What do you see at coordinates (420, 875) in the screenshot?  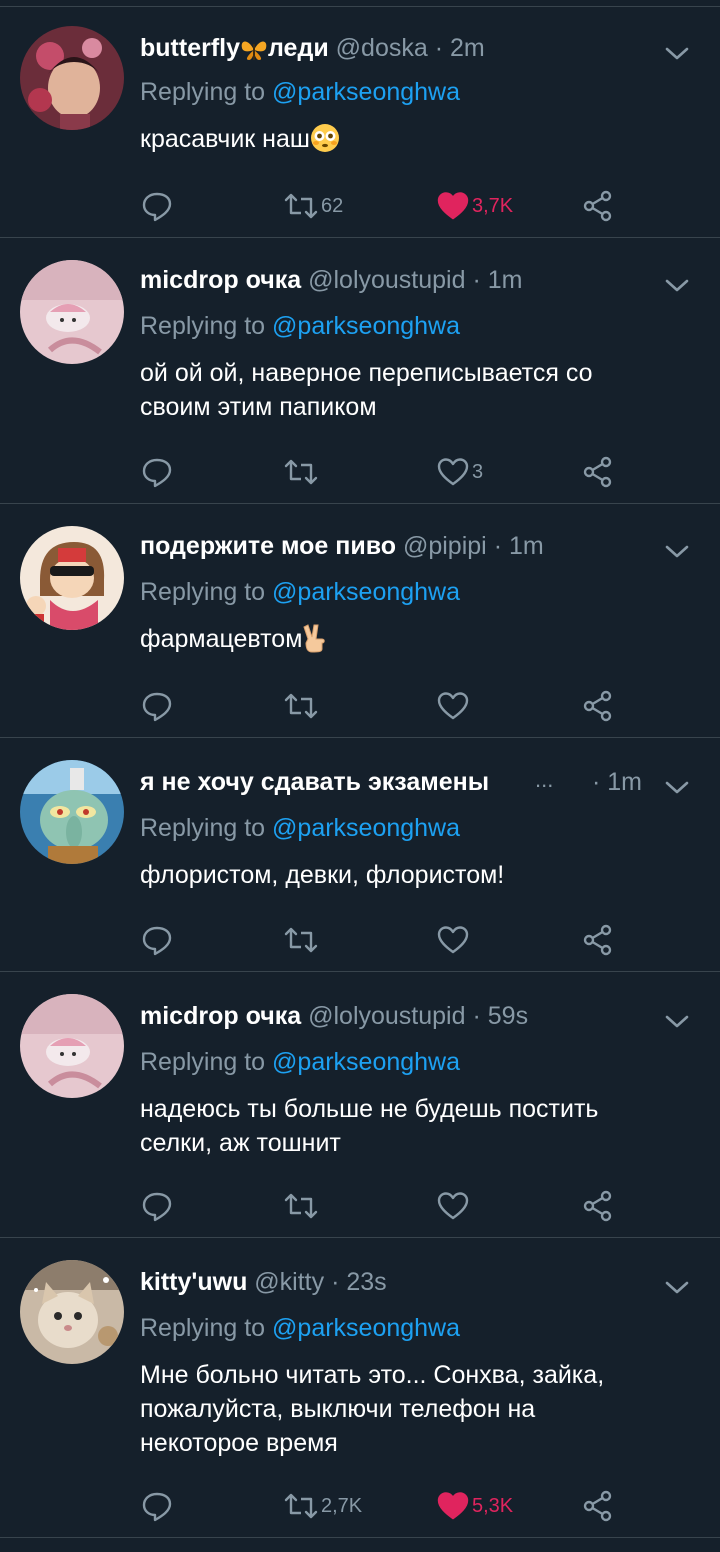 I see `tweet-text: флористом, девки, флористом!` at bounding box center [420, 875].